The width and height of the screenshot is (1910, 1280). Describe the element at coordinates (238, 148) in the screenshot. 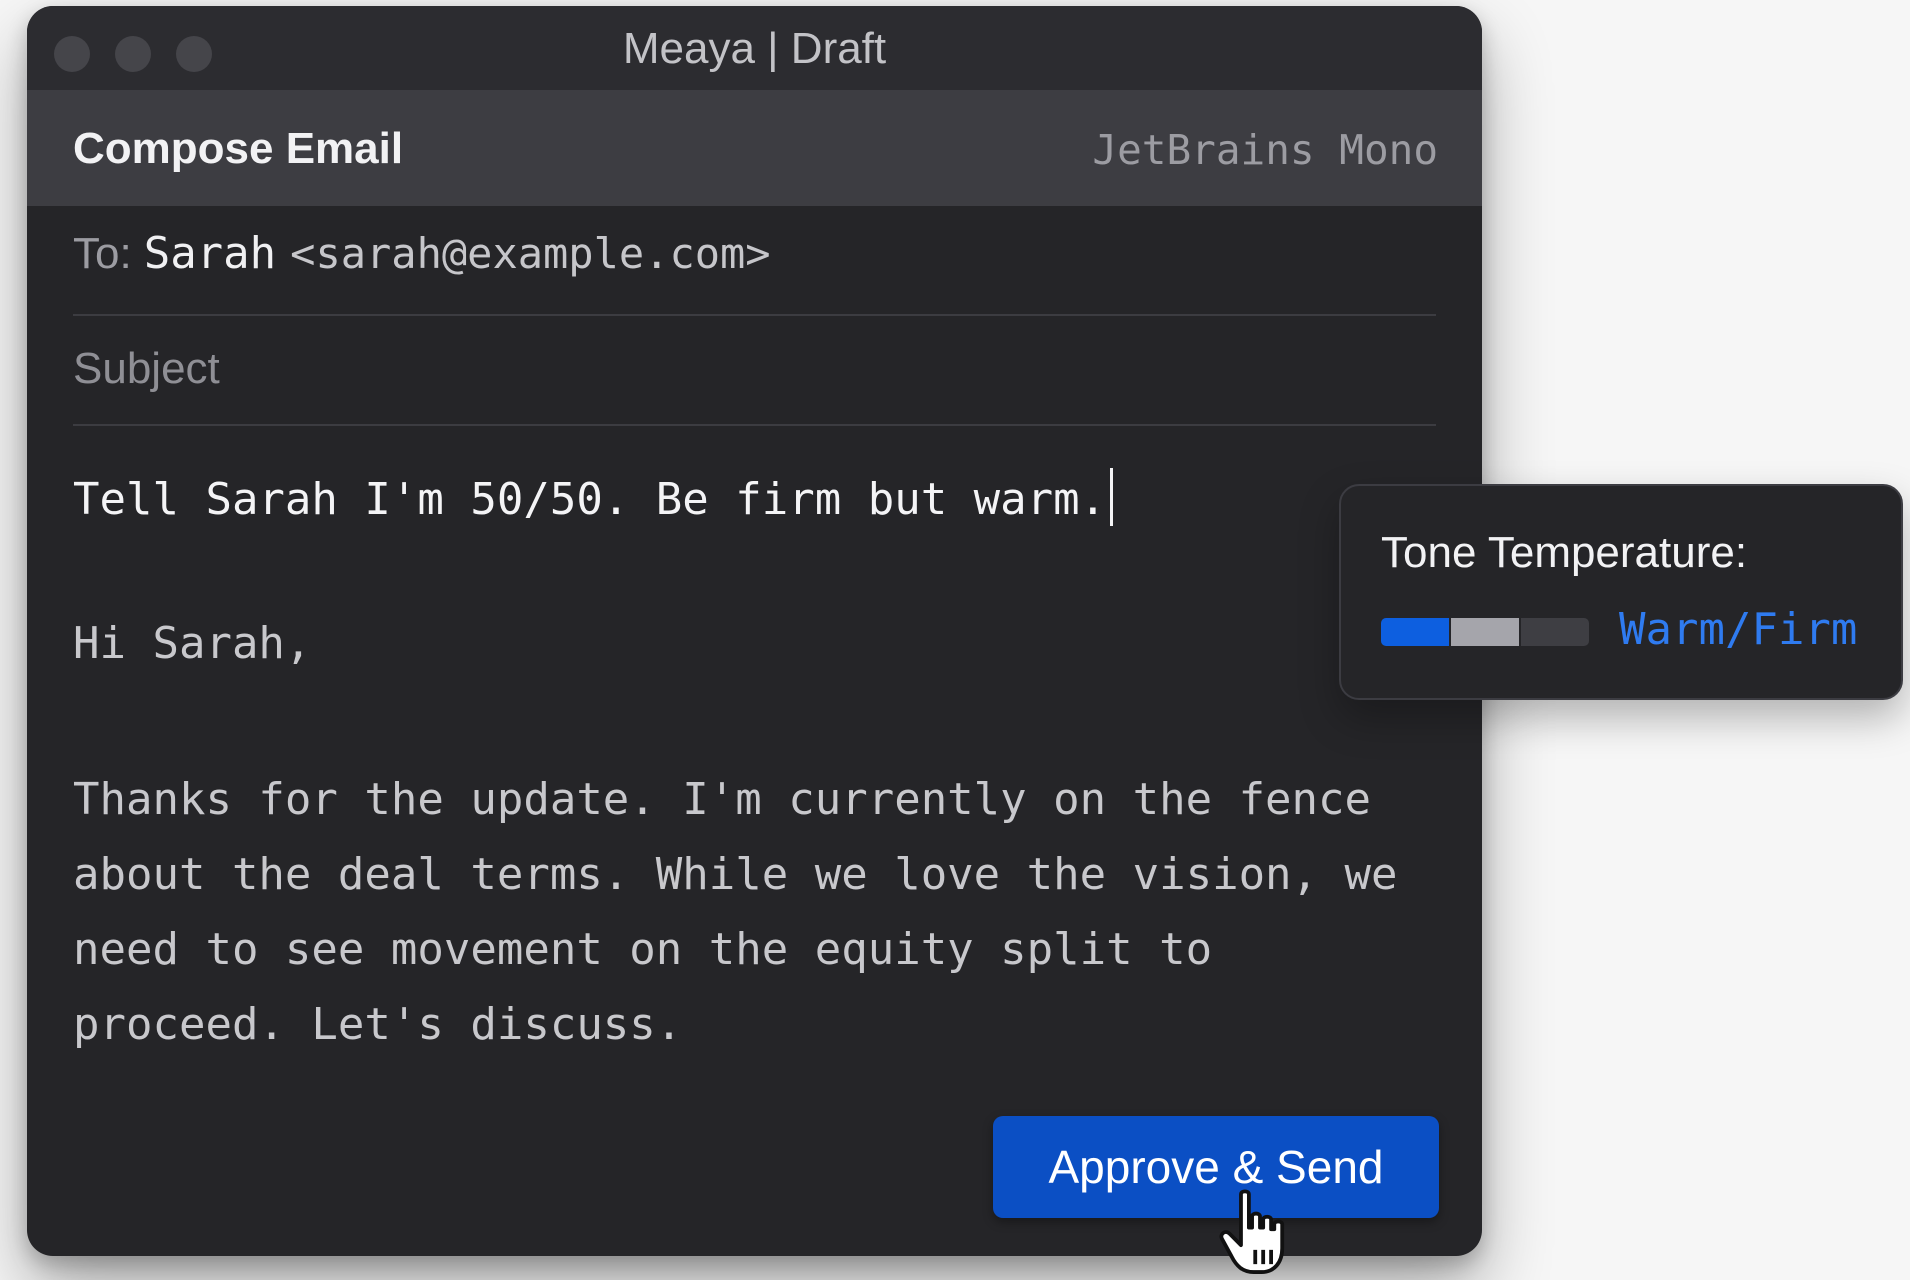

I see `compose-title: Compose Email` at that location.